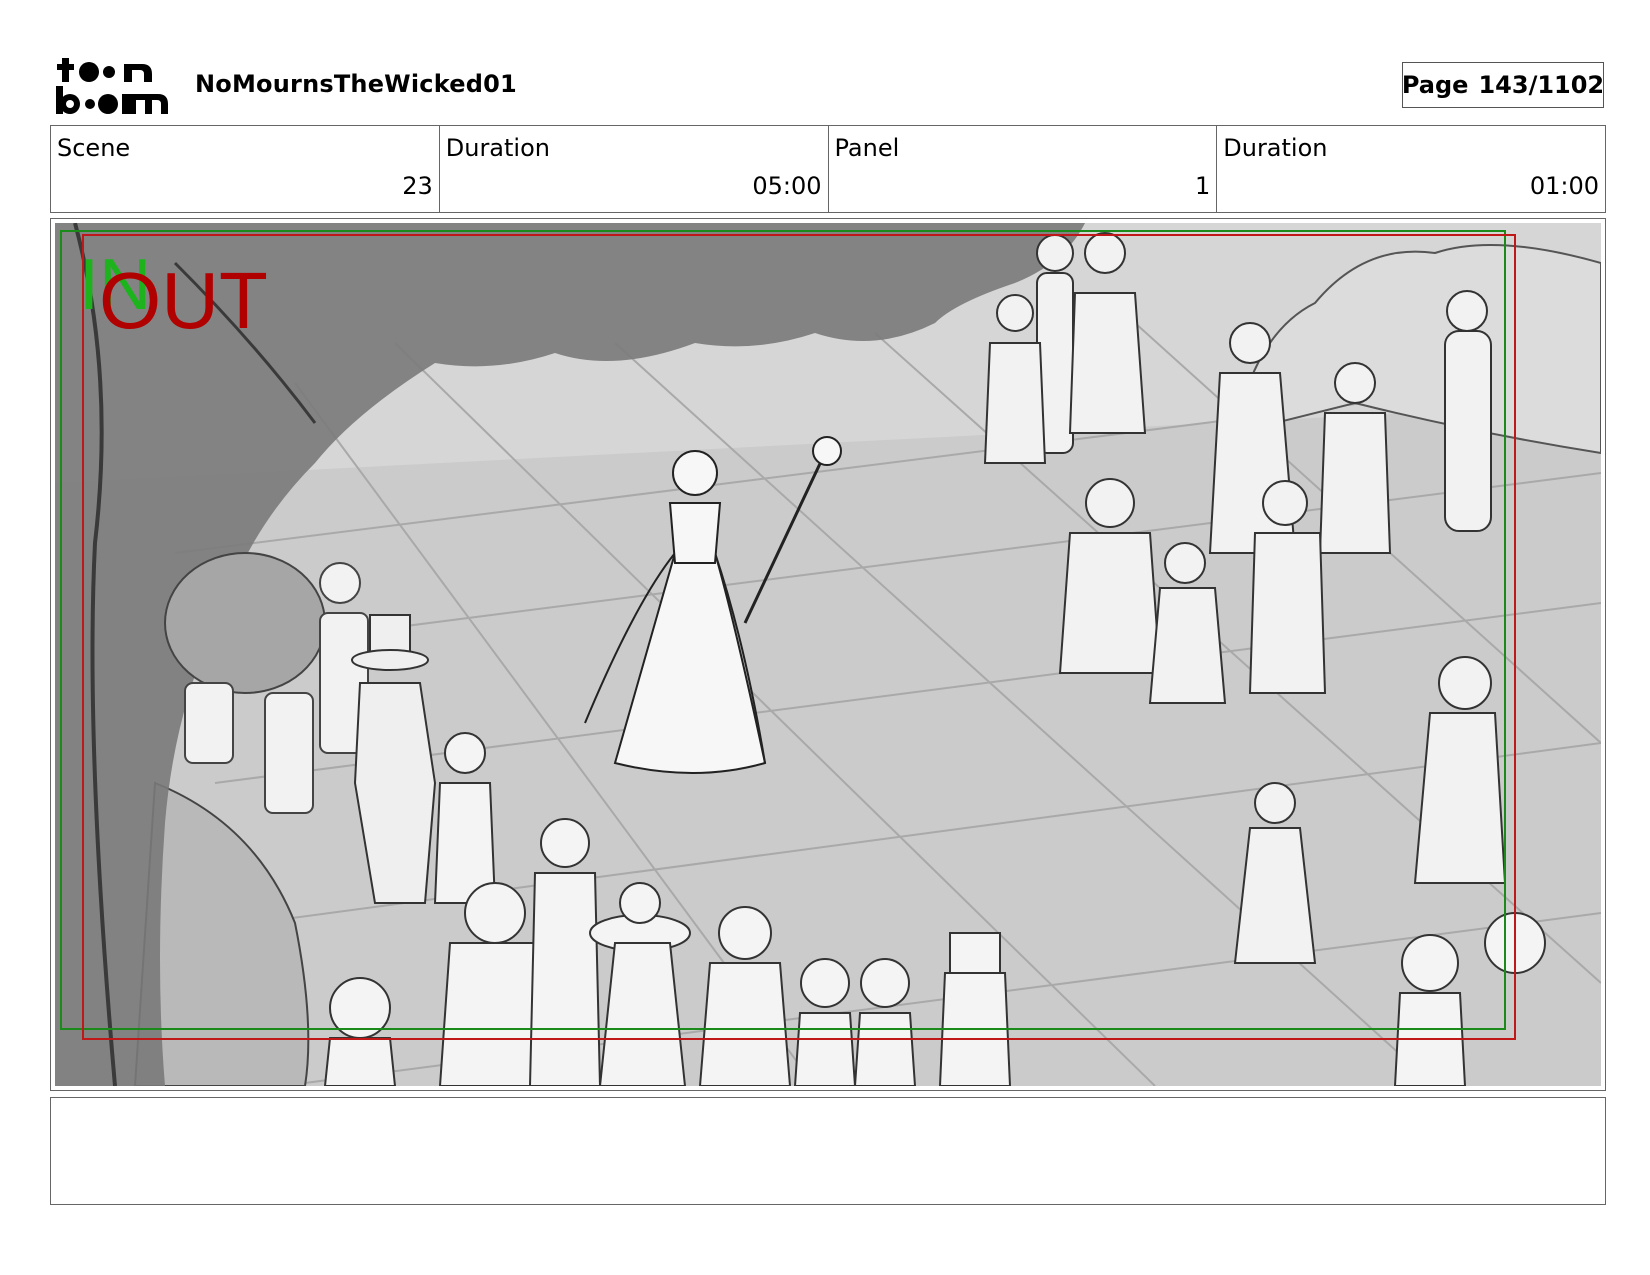 This screenshot has height=1275, width=1650. Describe the element at coordinates (1023, 169) in the screenshot. I see `panel-cell: Panel 1` at that location.